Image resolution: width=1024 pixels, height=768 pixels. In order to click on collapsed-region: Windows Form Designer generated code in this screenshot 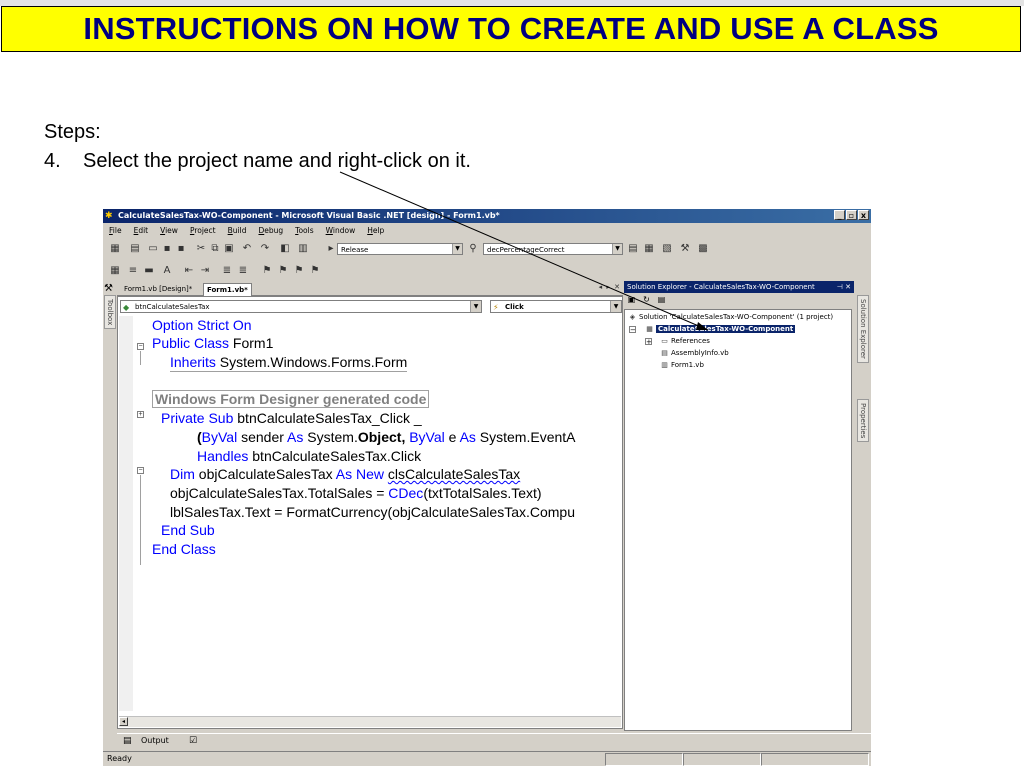, I will do `click(291, 399)`.